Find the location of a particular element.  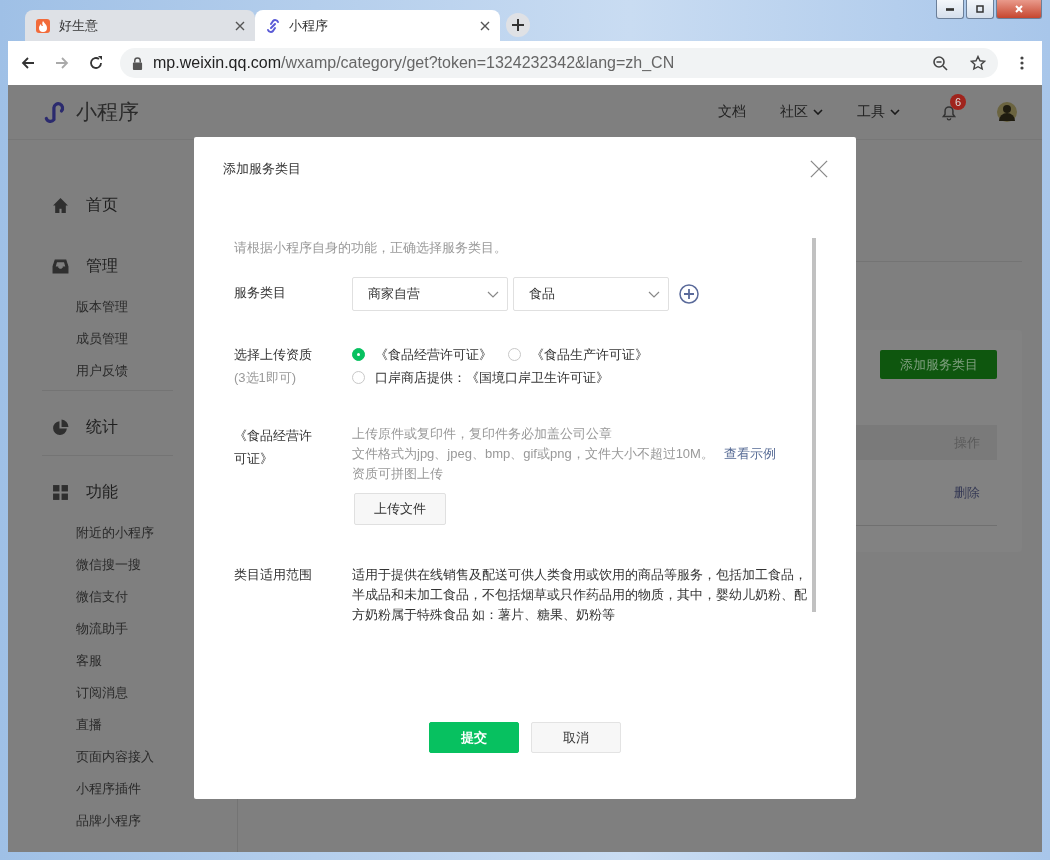

field-label: 类目适用范围 is located at coordinates (273, 575).